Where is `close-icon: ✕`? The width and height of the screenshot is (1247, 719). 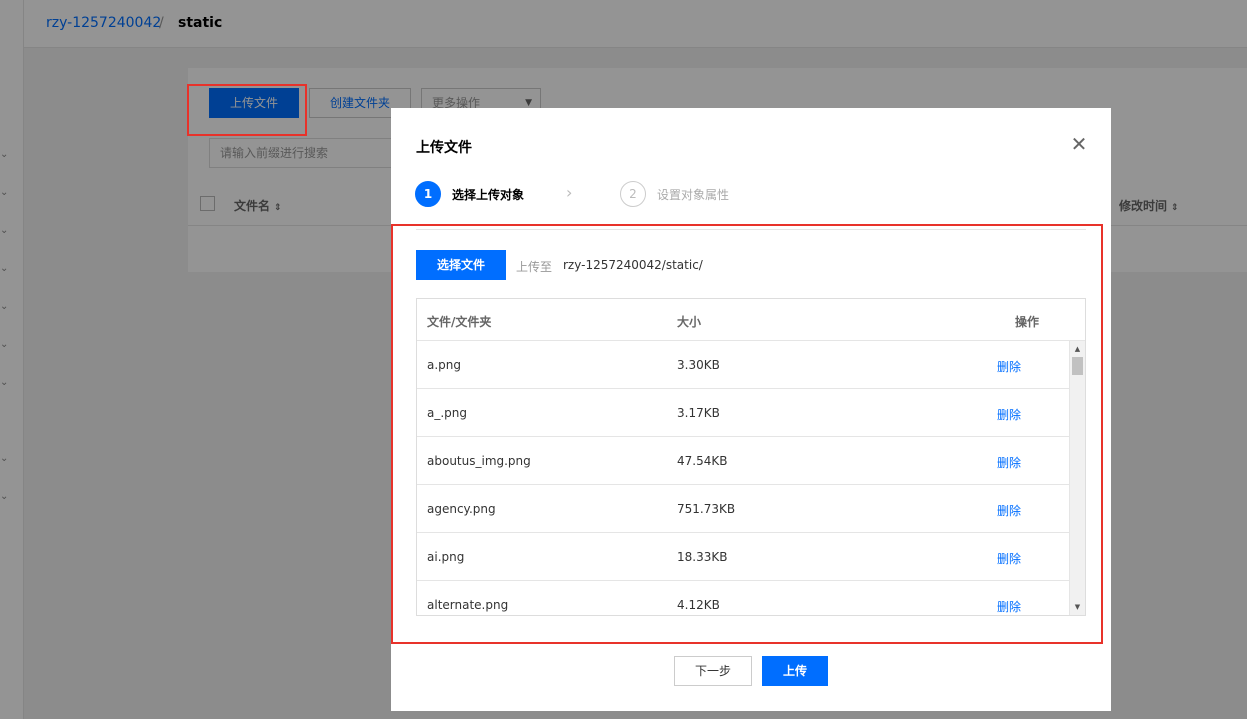
close-icon: ✕ is located at coordinates (1079, 144).